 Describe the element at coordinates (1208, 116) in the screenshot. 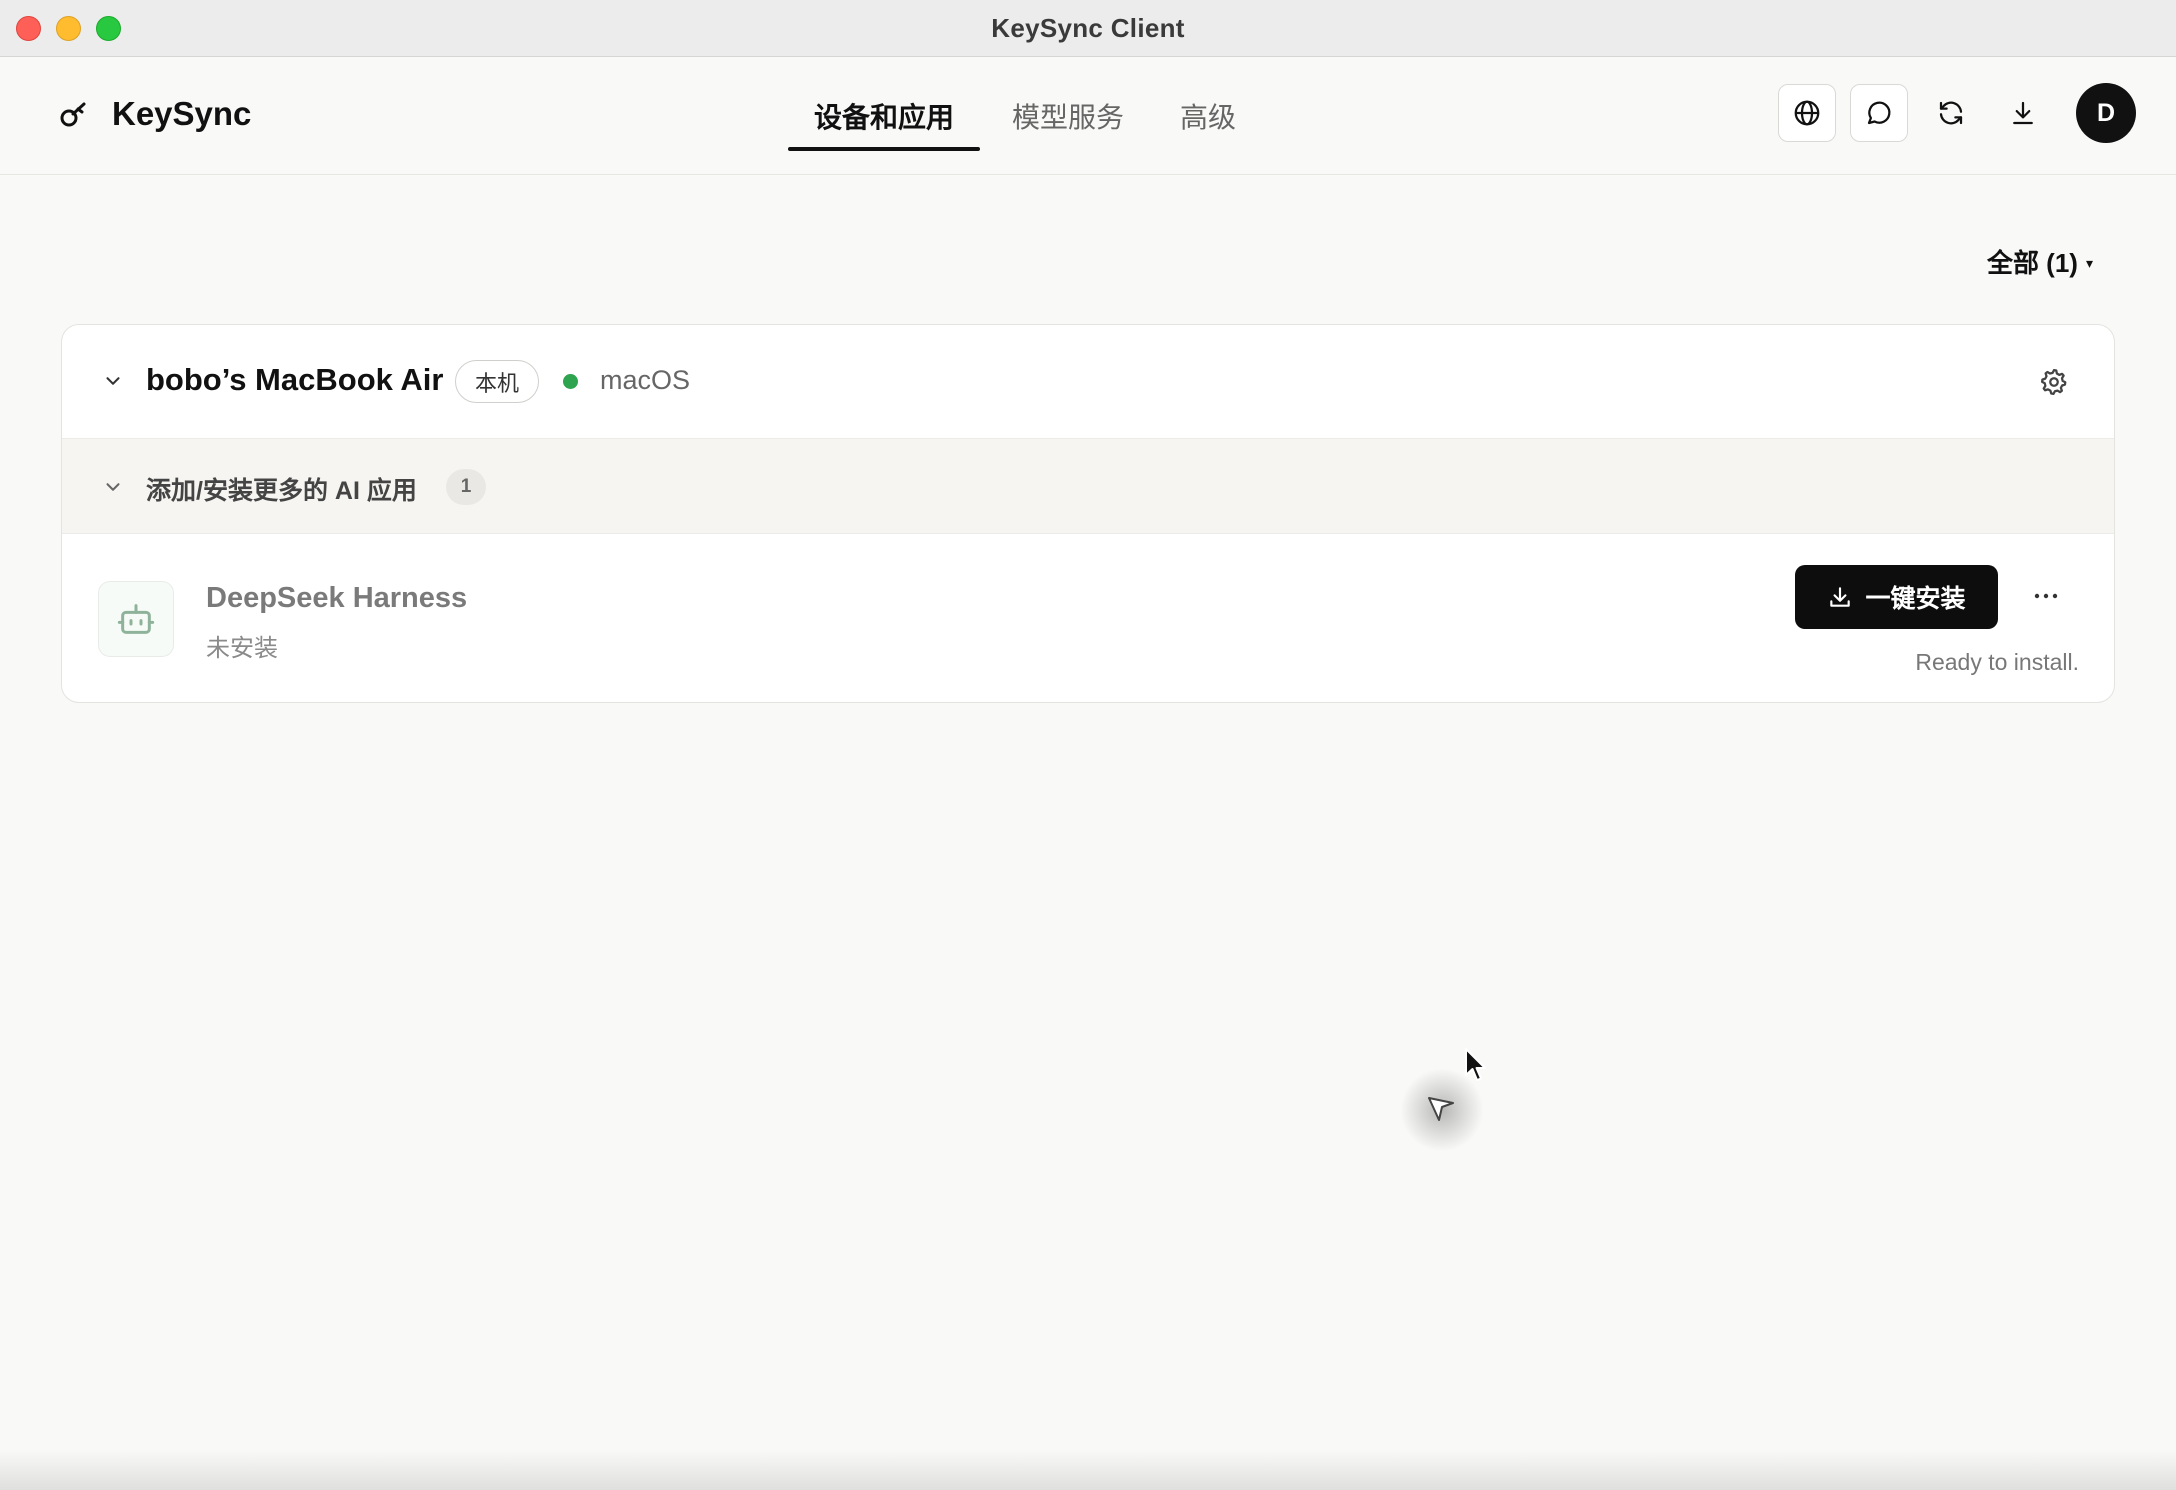

I see `tab-advanced: 高级` at that location.